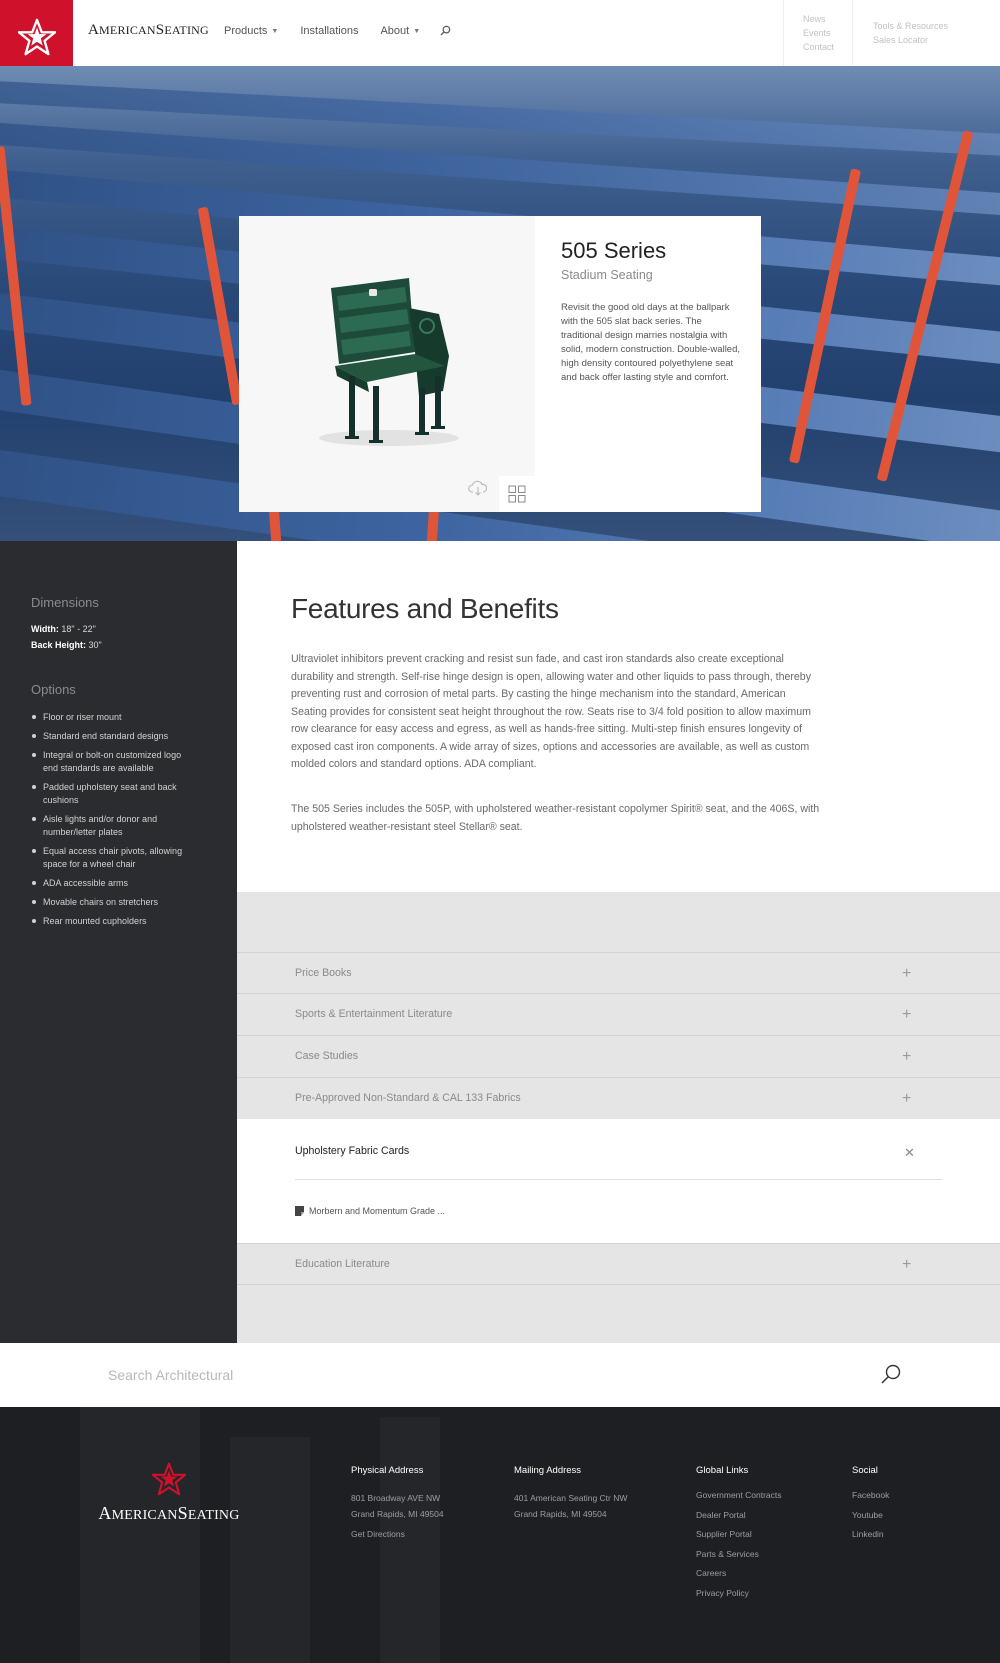 The width and height of the screenshot is (1000, 1663). Describe the element at coordinates (618, 973) in the screenshot. I see `accordion-item-price-books: Price Books +` at that location.